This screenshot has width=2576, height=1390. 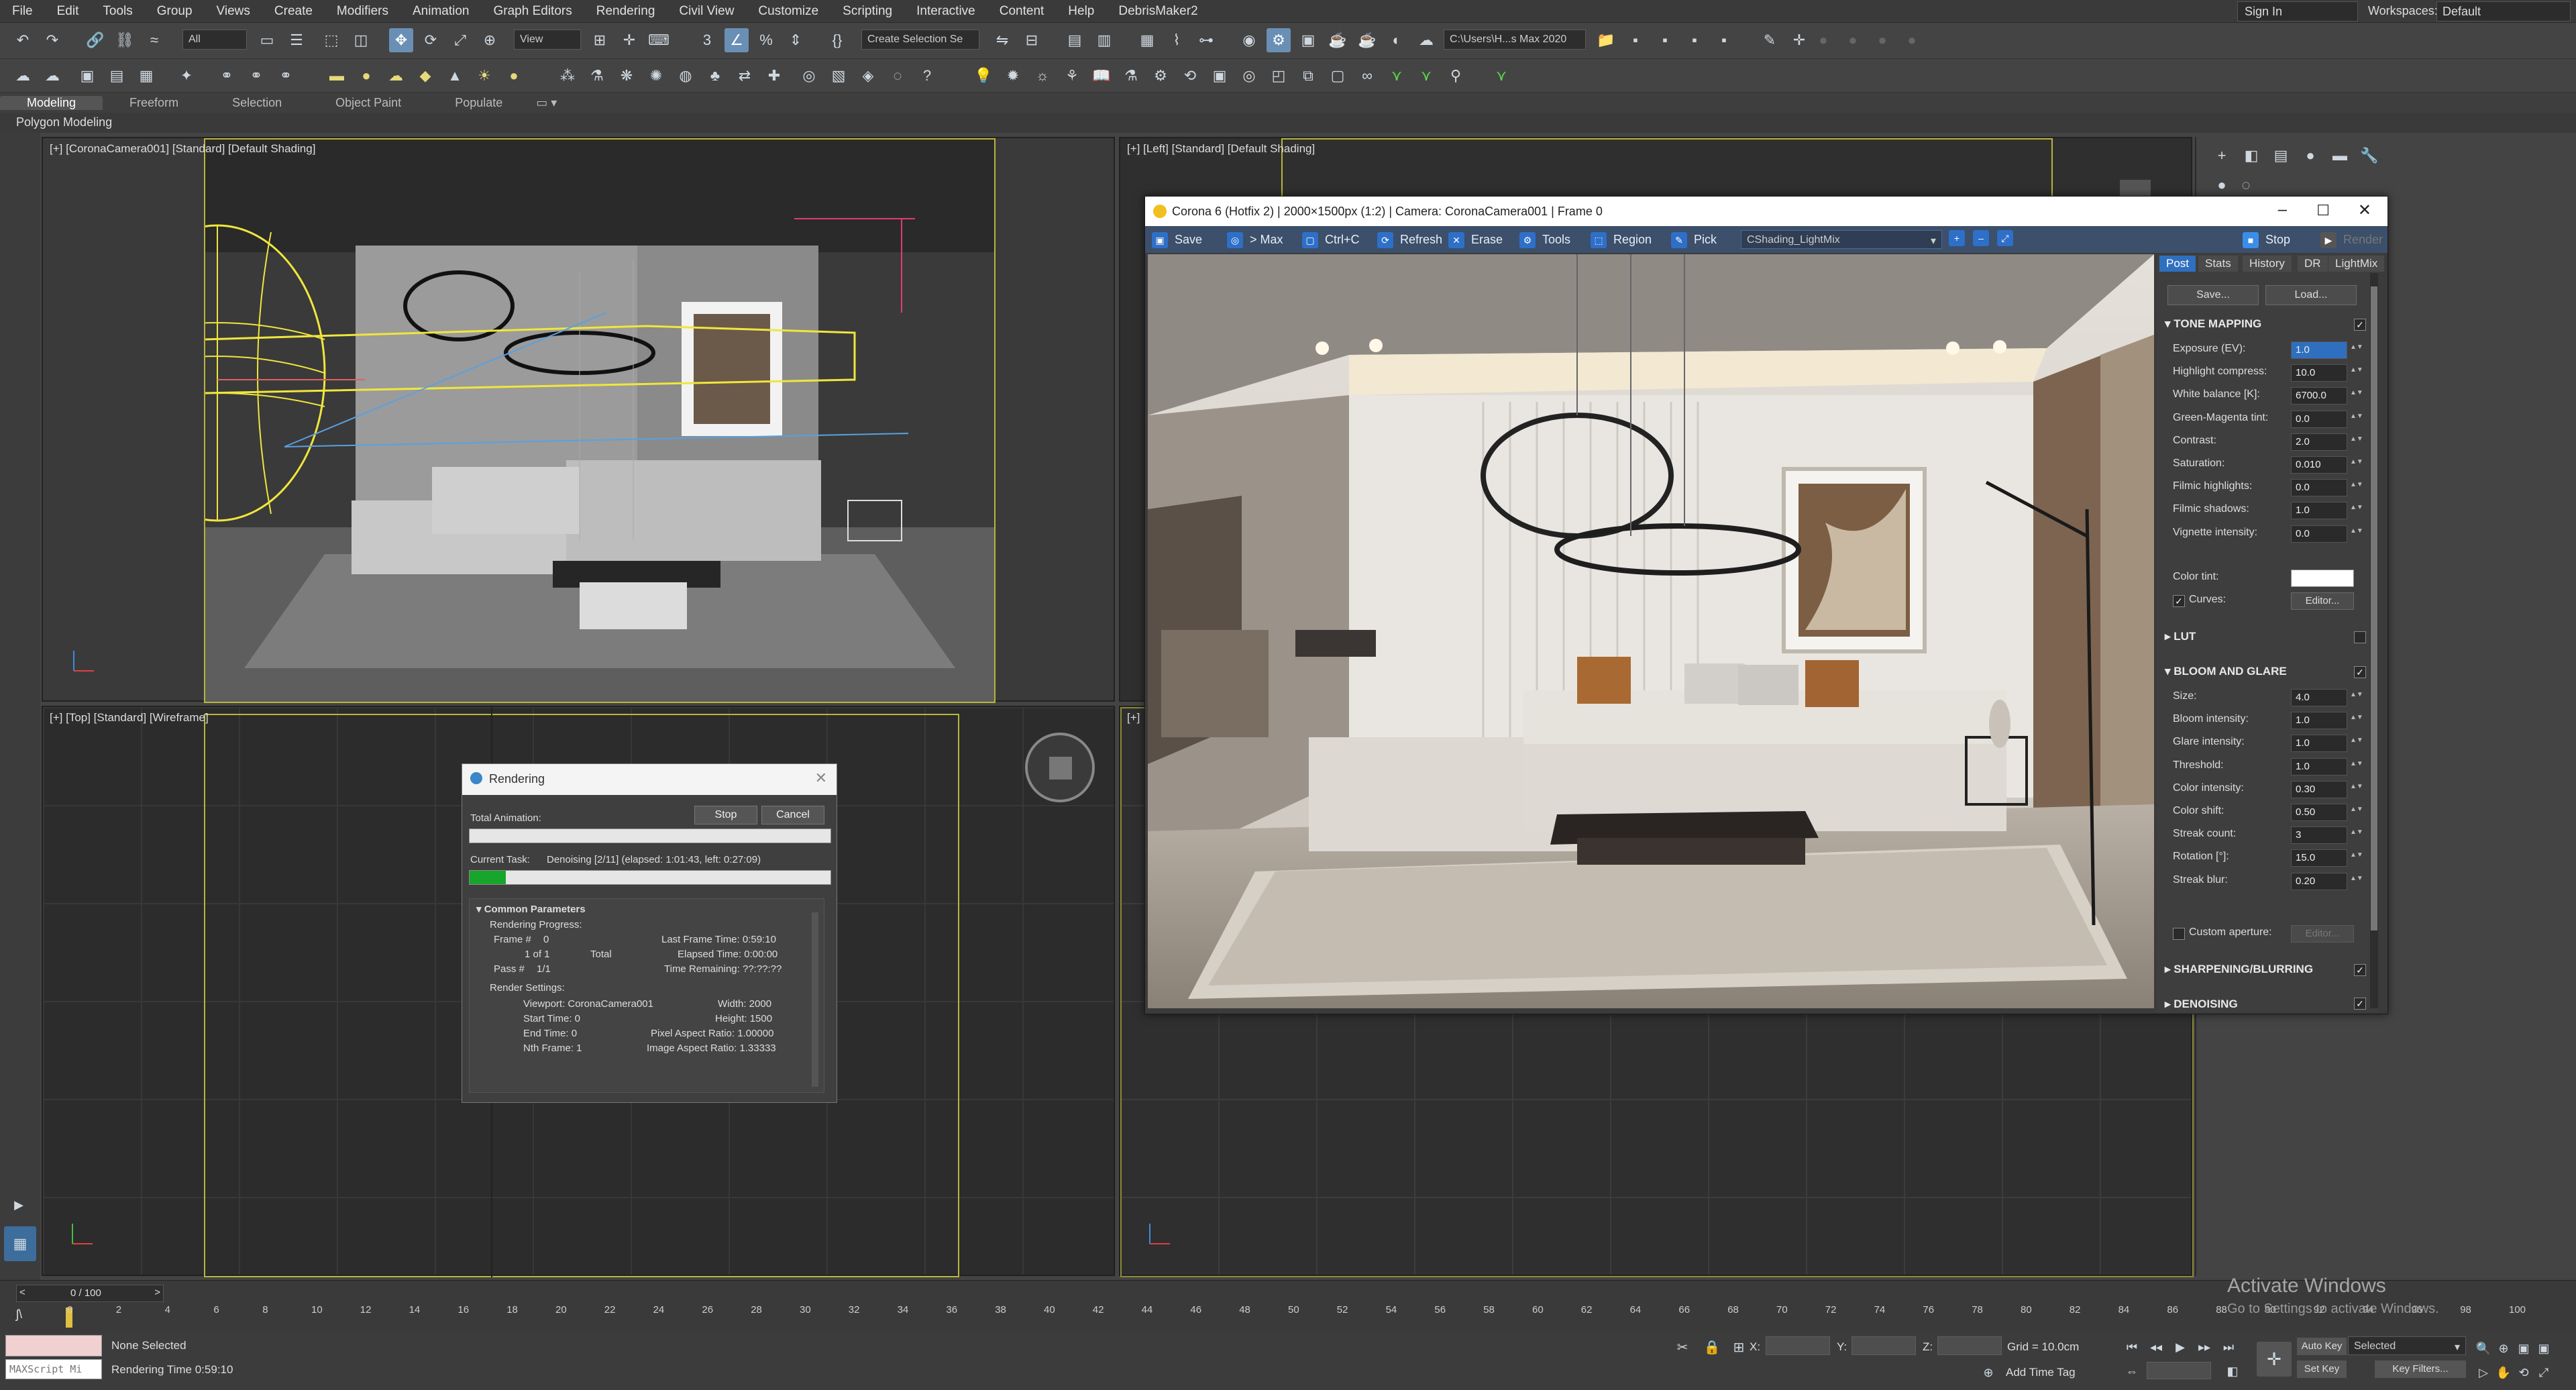 What do you see at coordinates (1338, 40) in the screenshot?
I see `render-production-icon: ☕` at bounding box center [1338, 40].